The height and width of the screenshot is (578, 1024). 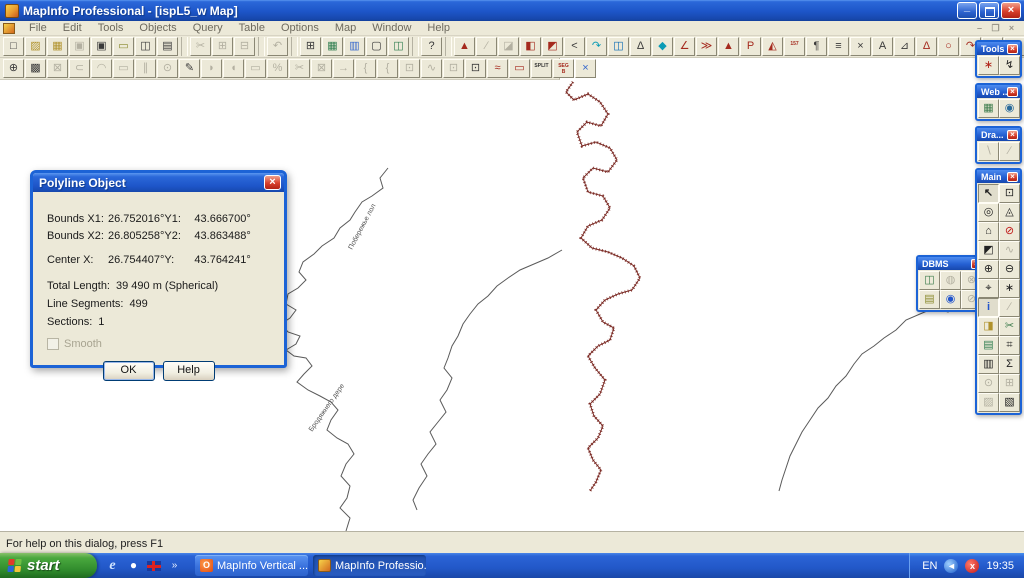 What do you see at coordinates (112, 565) in the screenshot?
I see `ie-icon: e` at bounding box center [112, 565].